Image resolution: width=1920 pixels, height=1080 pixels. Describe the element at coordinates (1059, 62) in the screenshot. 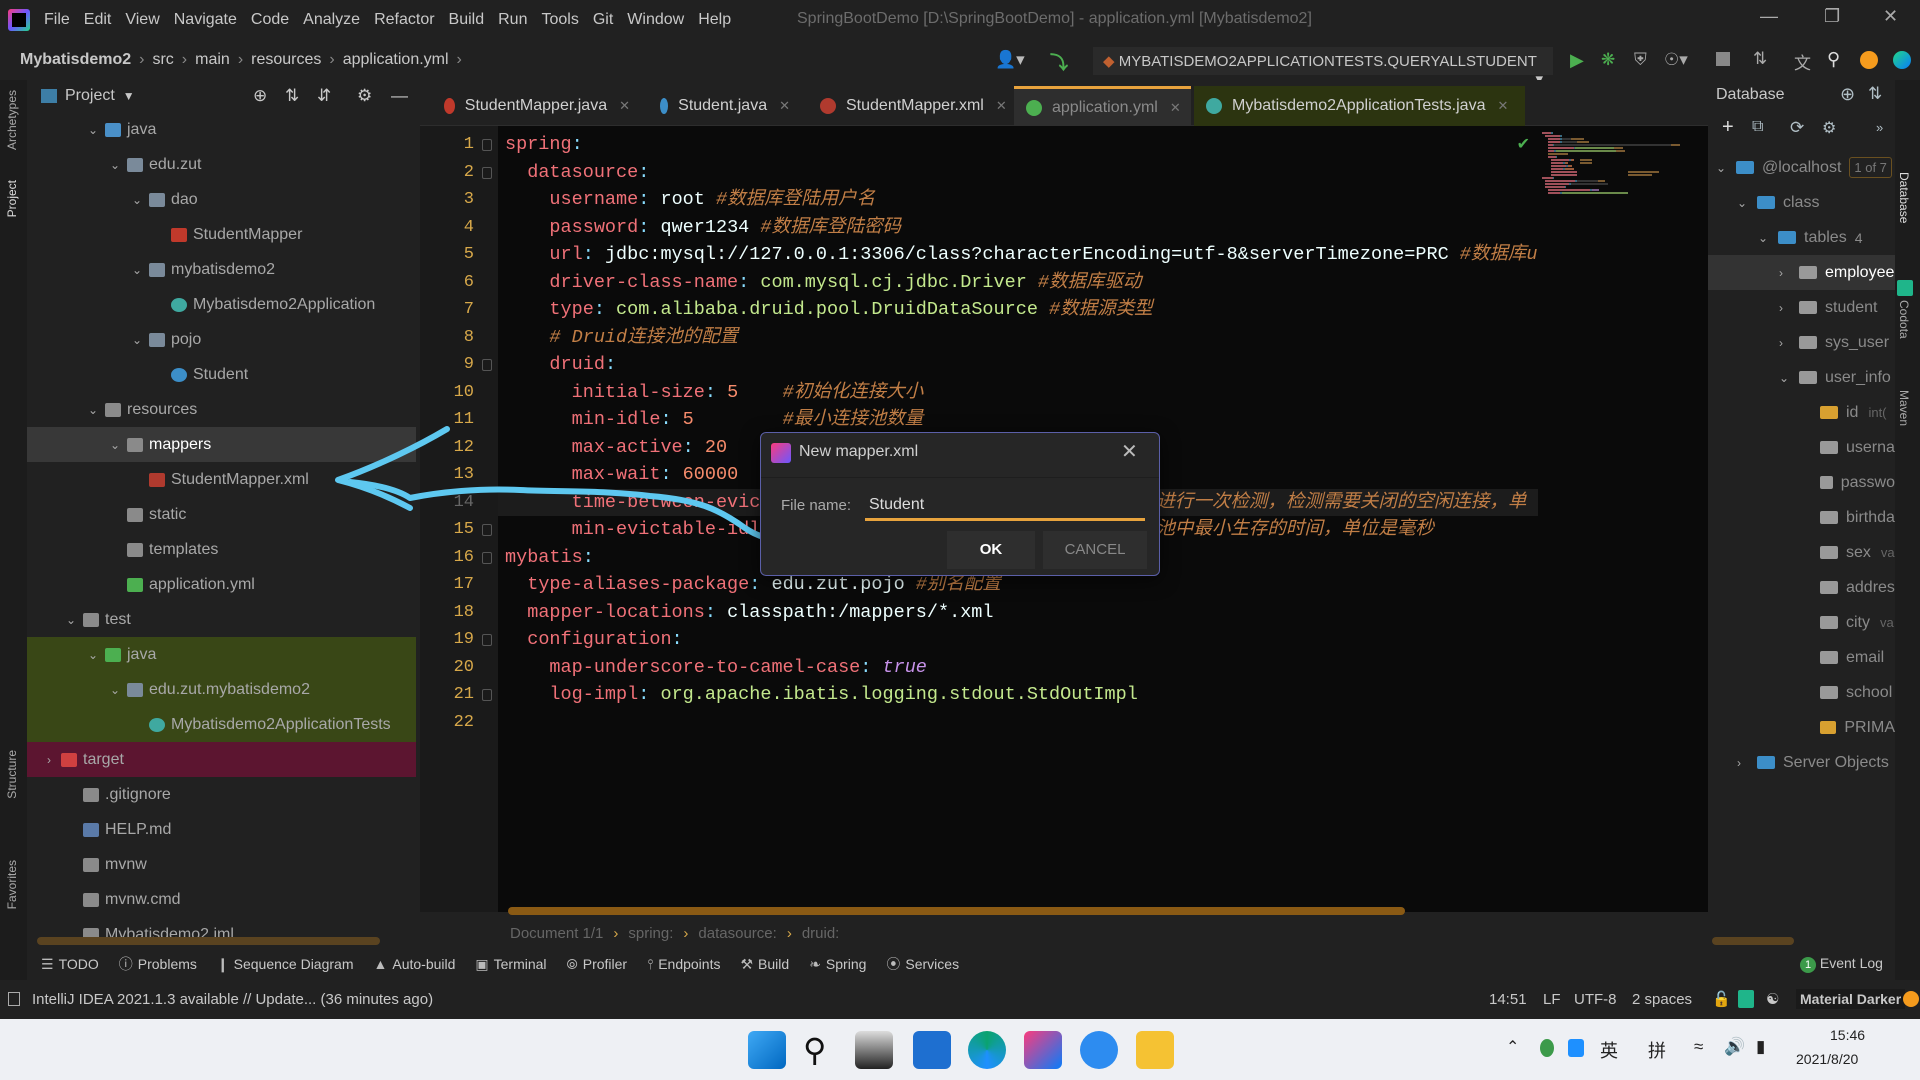

I see `build-hammer-icon: ⤵` at that location.